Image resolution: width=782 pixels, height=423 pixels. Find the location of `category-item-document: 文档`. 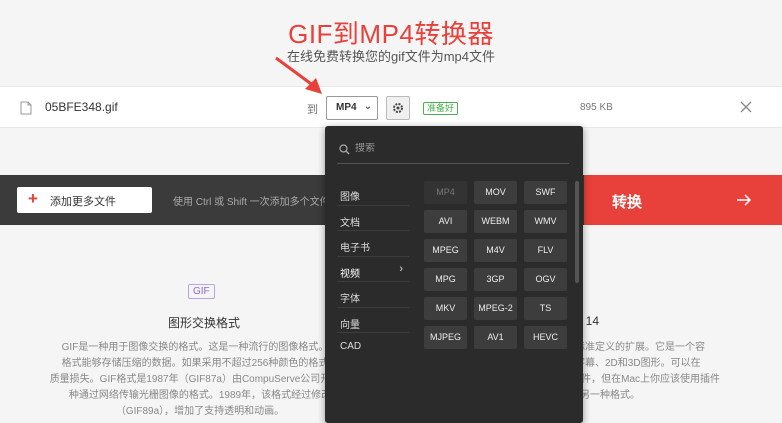

category-item-document: 文档 is located at coordinates (373, 218).